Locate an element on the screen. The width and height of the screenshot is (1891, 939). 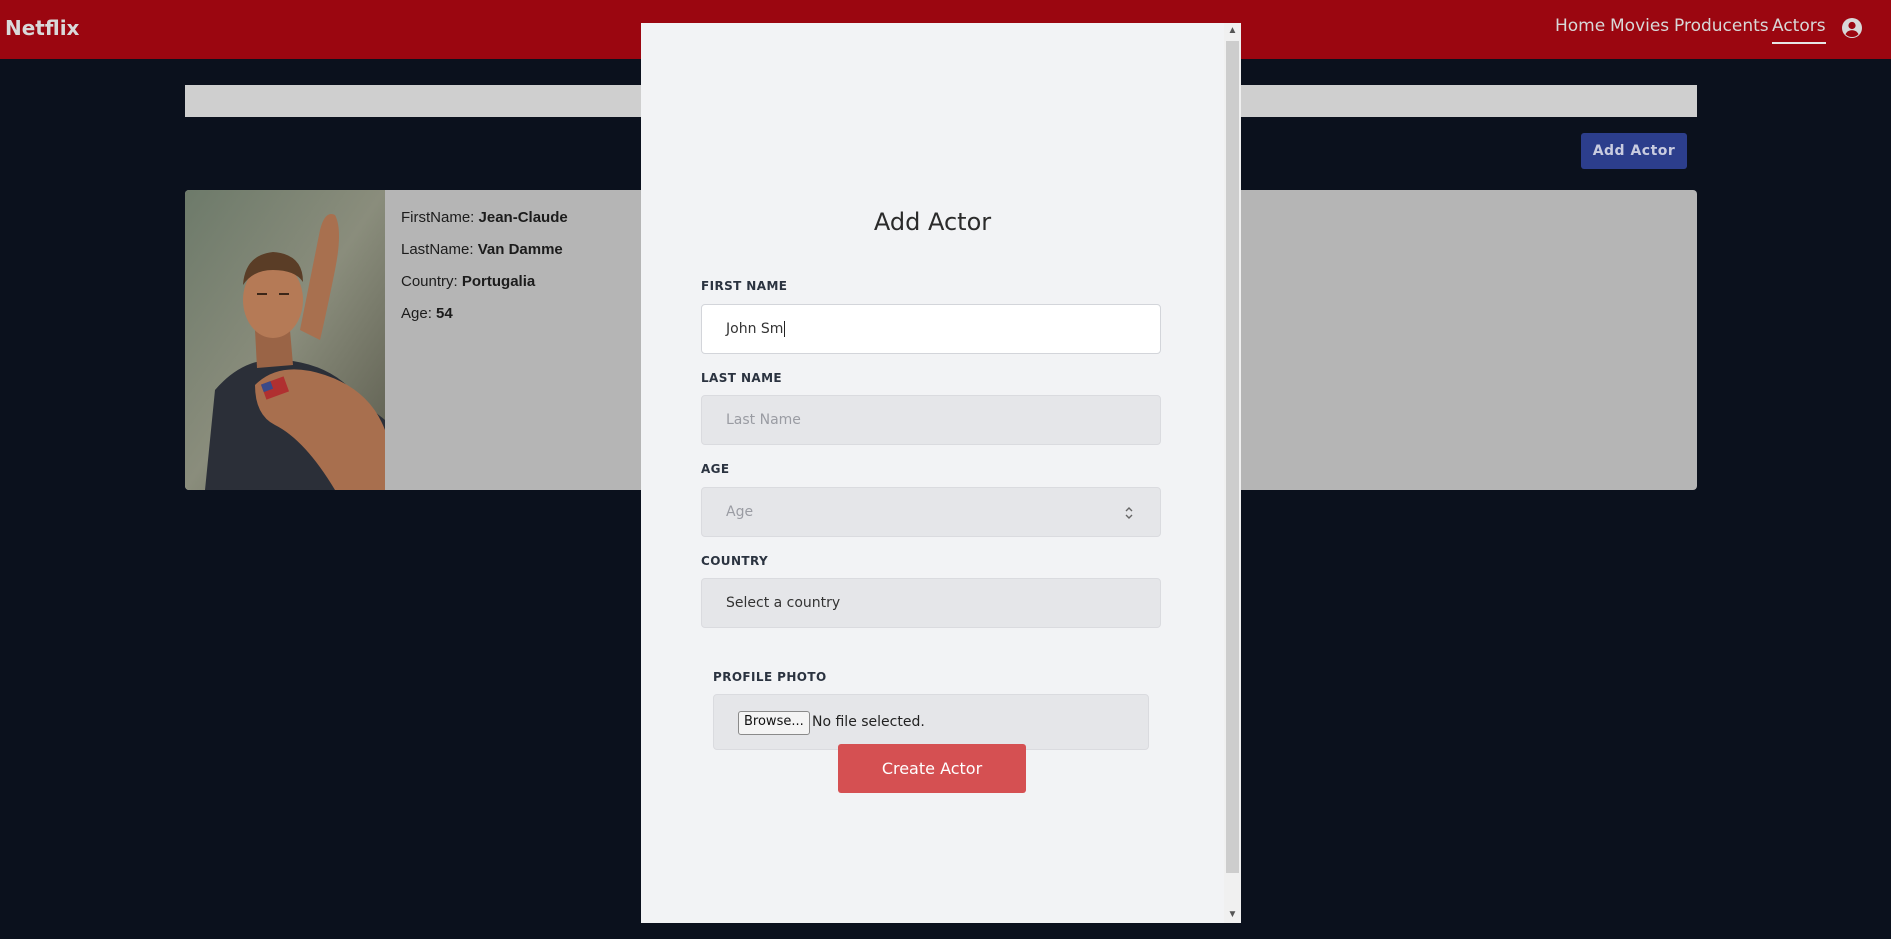
number-spinner-icon is located at coordinates (1129, 513).